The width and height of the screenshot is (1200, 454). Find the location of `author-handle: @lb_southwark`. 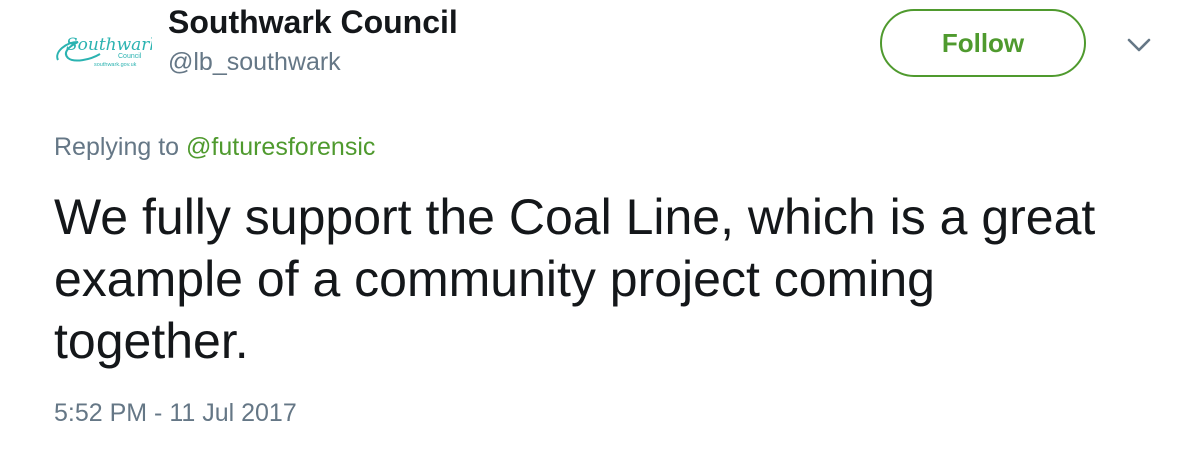

author-handle: @lb_southwark is located at coordinates (254, 62).